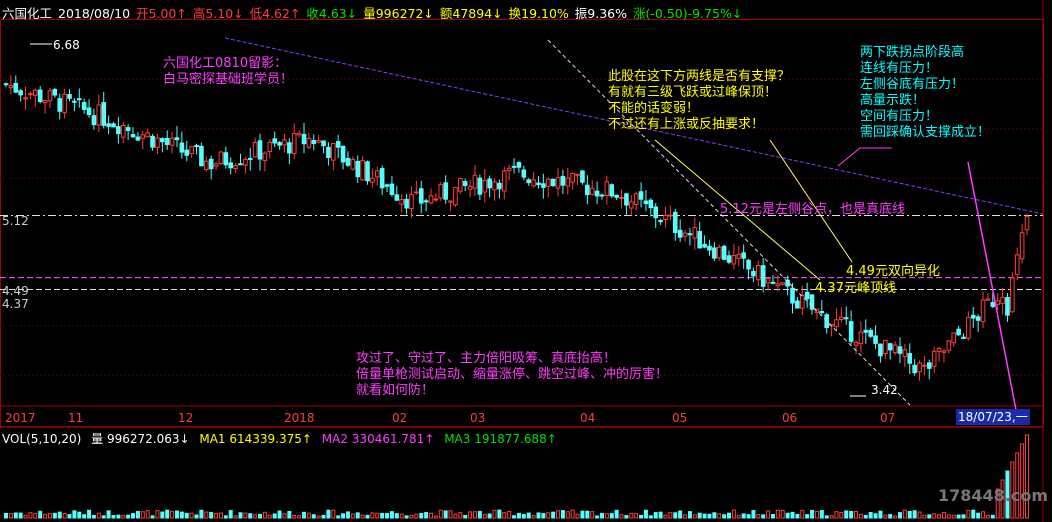 The width and height of the screenshot is (1052, 522). What do you see at coordinates (864, 157) in the screenshot?
I see `pressure-pointer` at bounding box center [864, 157].